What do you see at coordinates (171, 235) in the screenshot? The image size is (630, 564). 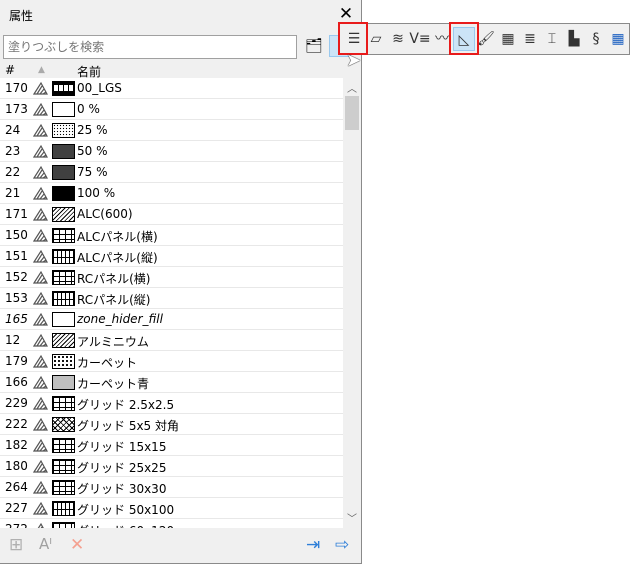 I see `list-item: 150 ALCパネル(横)` at bounding box center [171, 235].